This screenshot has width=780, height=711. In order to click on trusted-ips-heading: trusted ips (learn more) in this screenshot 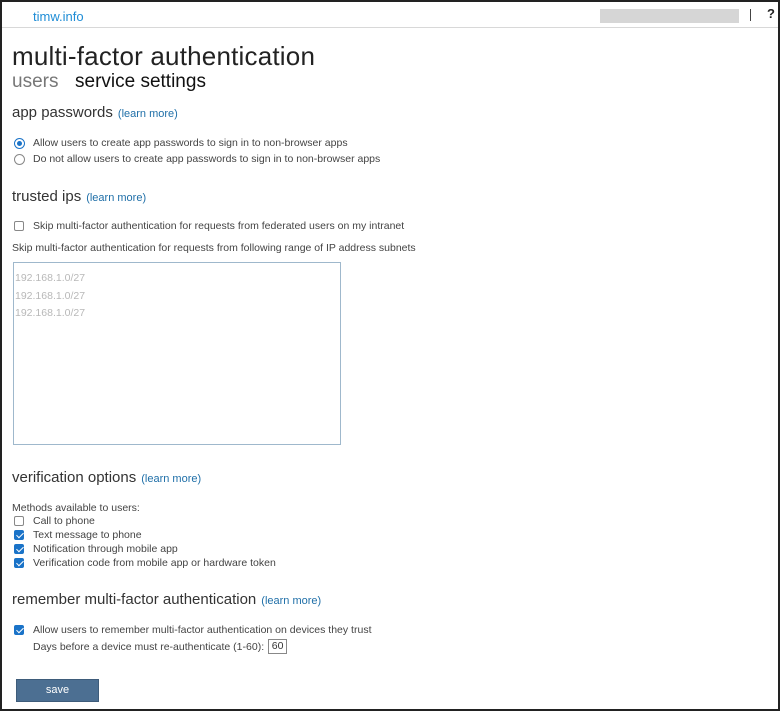, I will do `click(79, 196)`.